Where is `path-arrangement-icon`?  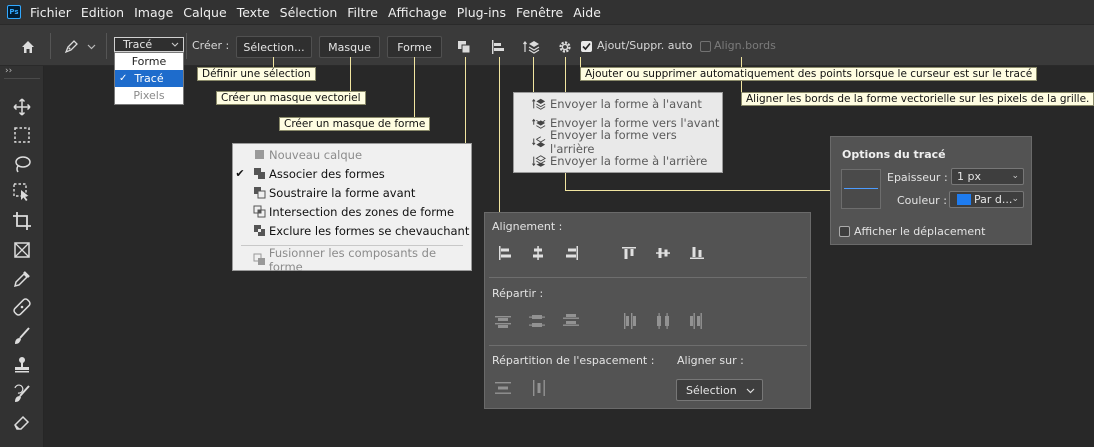 path-arrangement-icon is located at coordinates (532, 47).